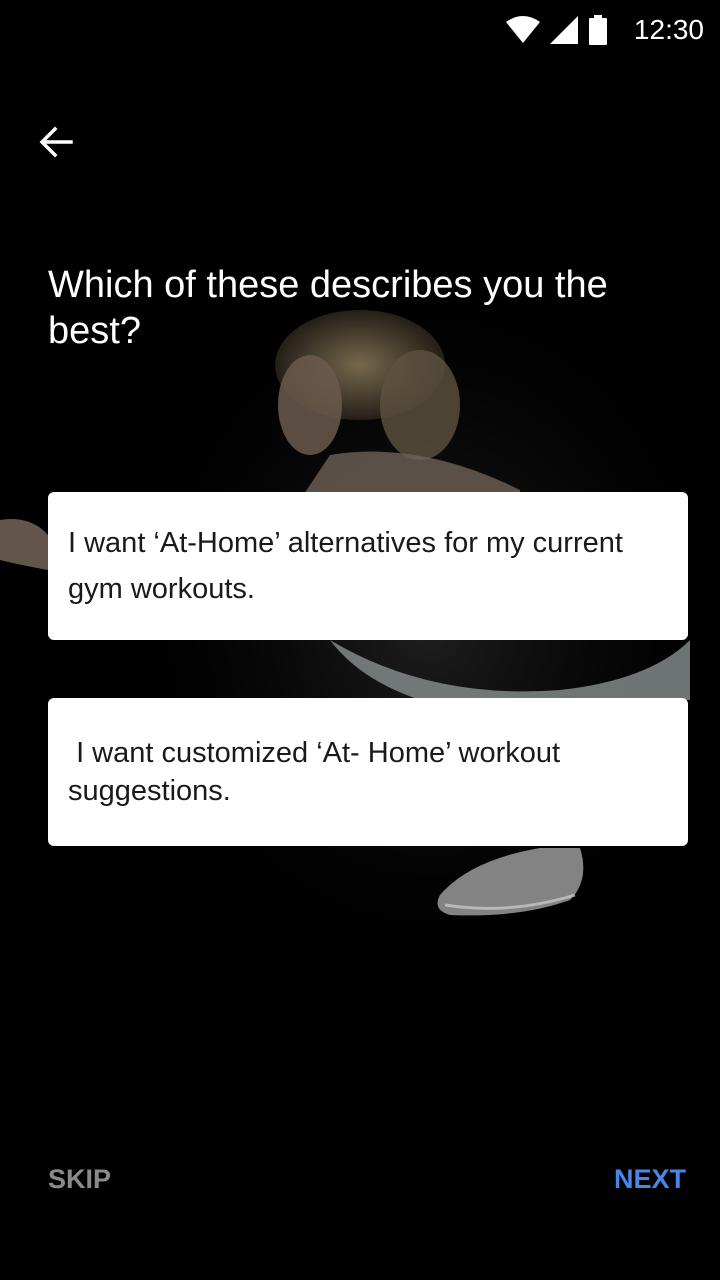  What do you see at coordinates (328, 308) in the screenshot?
I see `question-title: Which of these describes you the best?` at bounding box center [328, 308].